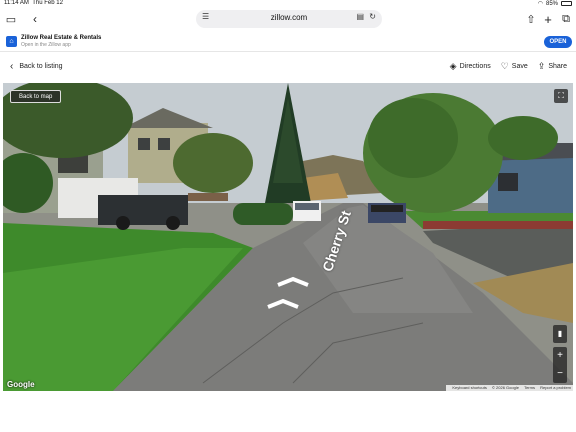 Image resolution: width=576 pixels, height=432 pixels. What do you see at coordinates (504, 66) in the screenshot?
I see `heart-icon: ♡` at bounding box center [504, 66].